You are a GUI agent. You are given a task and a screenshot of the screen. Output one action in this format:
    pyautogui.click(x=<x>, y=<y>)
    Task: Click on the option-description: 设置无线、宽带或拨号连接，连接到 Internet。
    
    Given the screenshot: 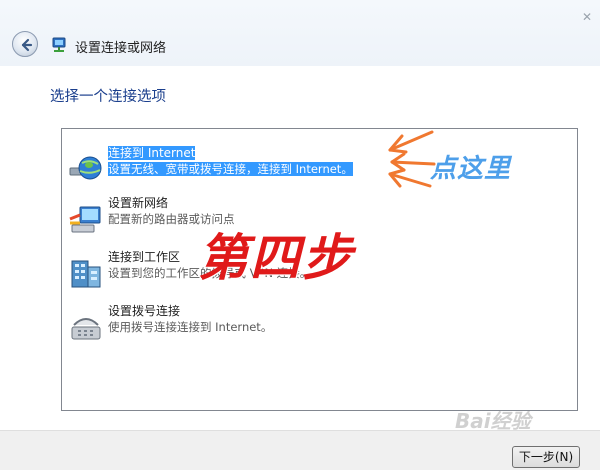 What is the action you would take?
    pyautogui.click(x=230, y=169)
    